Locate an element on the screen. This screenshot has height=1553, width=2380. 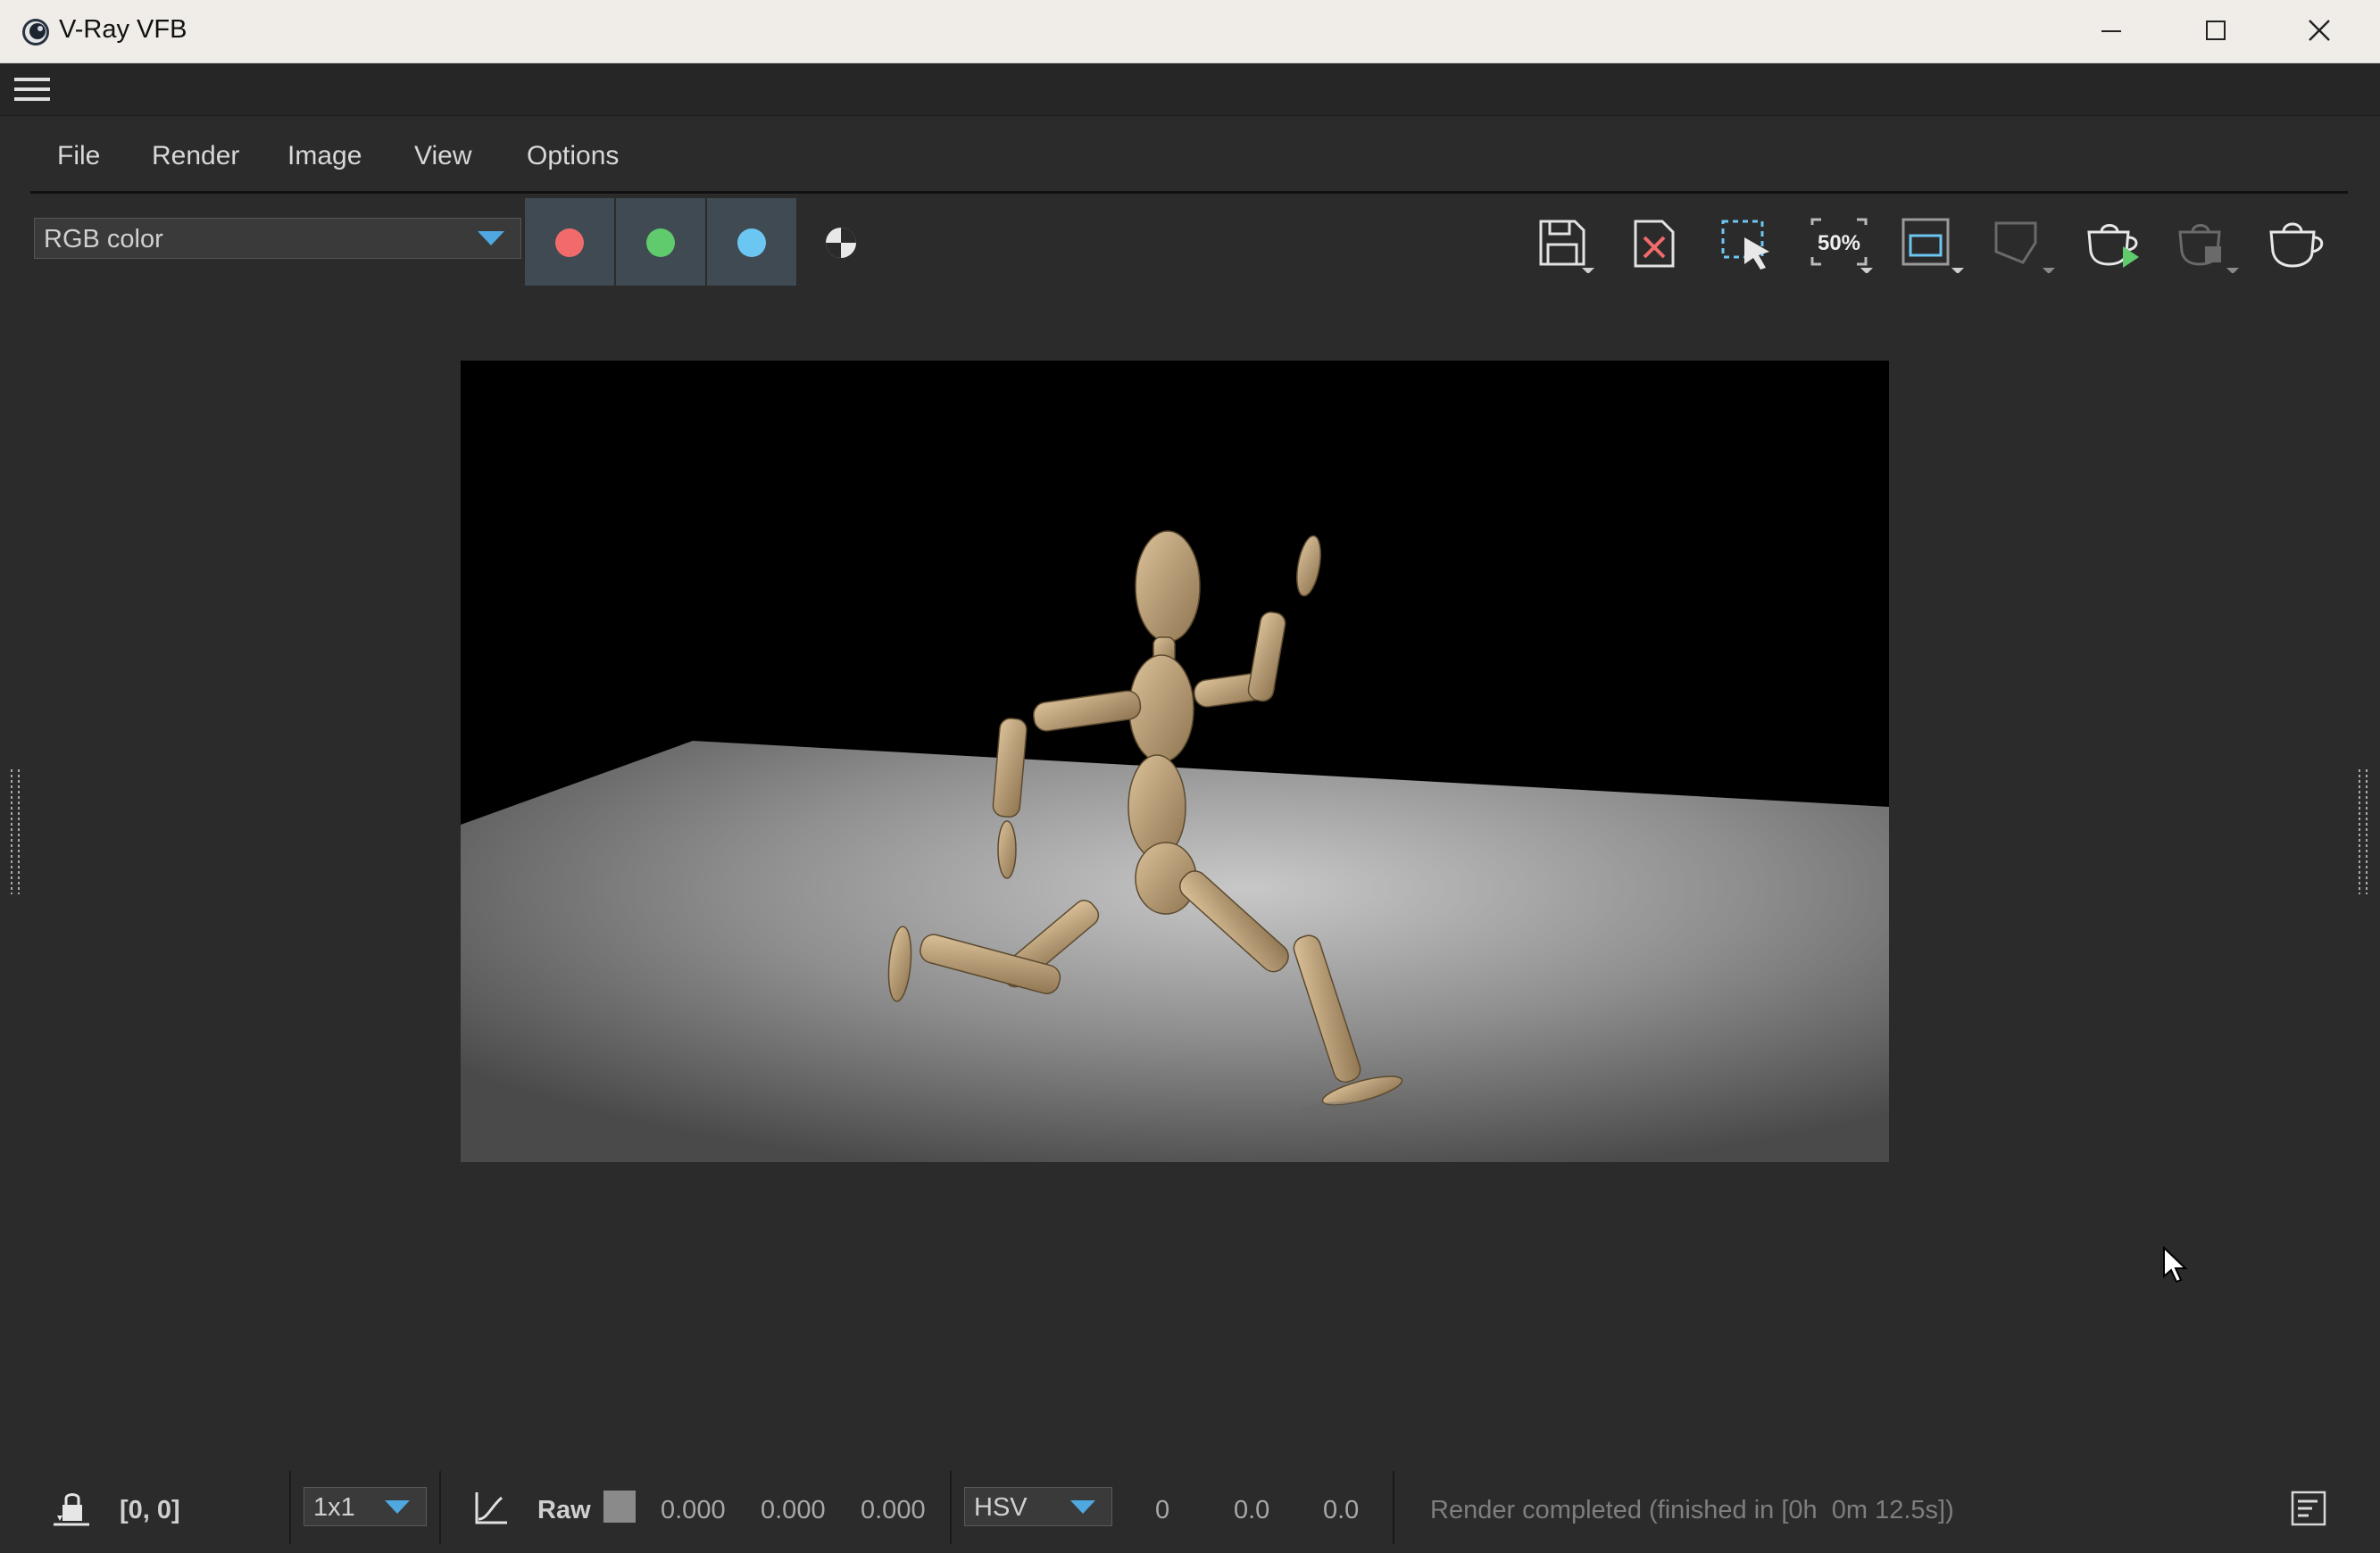
clear-image-button is located at coordinates (1658, 245).